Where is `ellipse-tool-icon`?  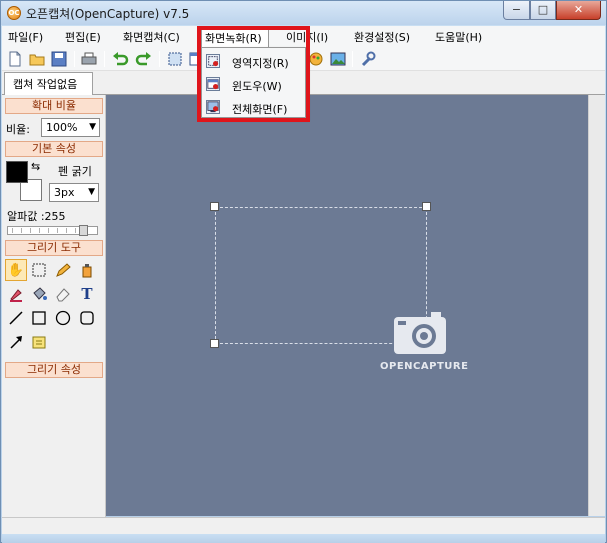
ellipse-tool-icon is located at coordinates (63, 318).